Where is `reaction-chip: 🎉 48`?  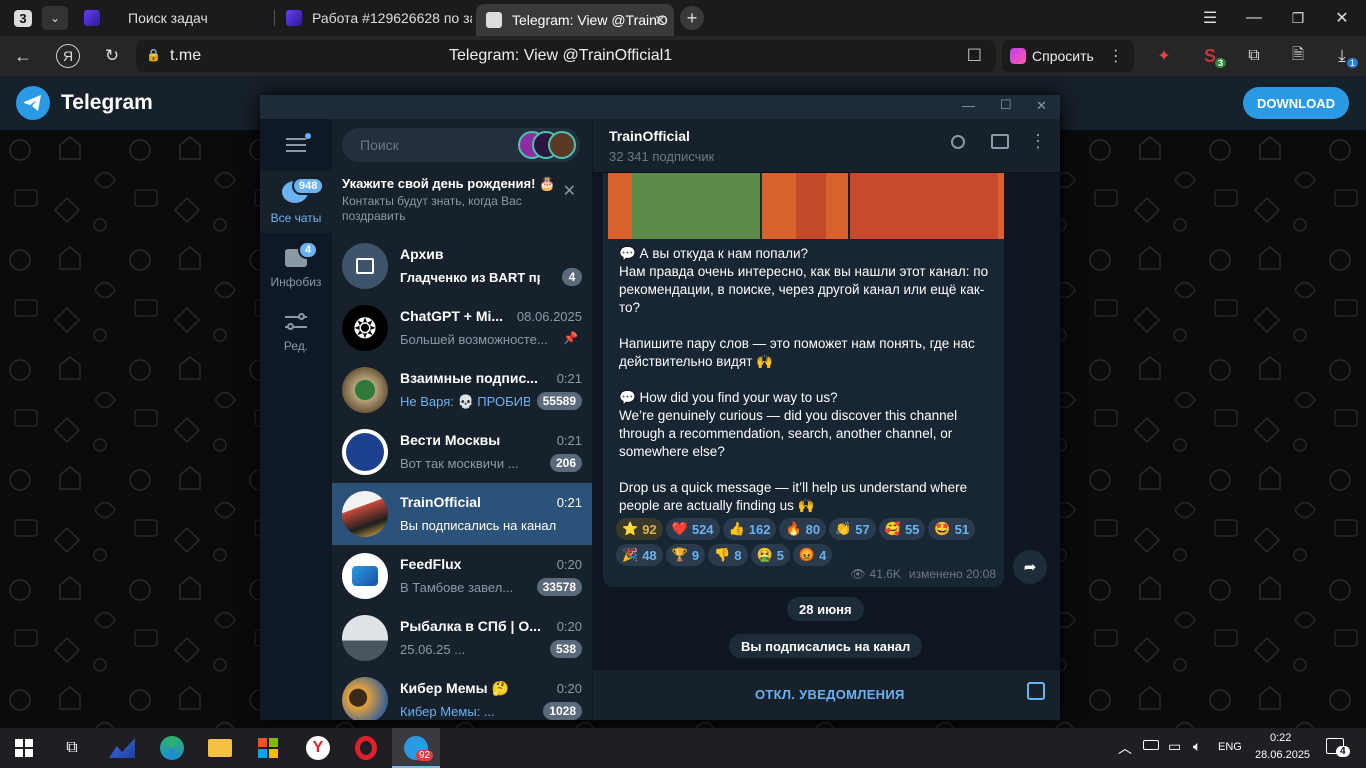
reaction-chip: 🎉 48 is located at coordinates (639, 555).